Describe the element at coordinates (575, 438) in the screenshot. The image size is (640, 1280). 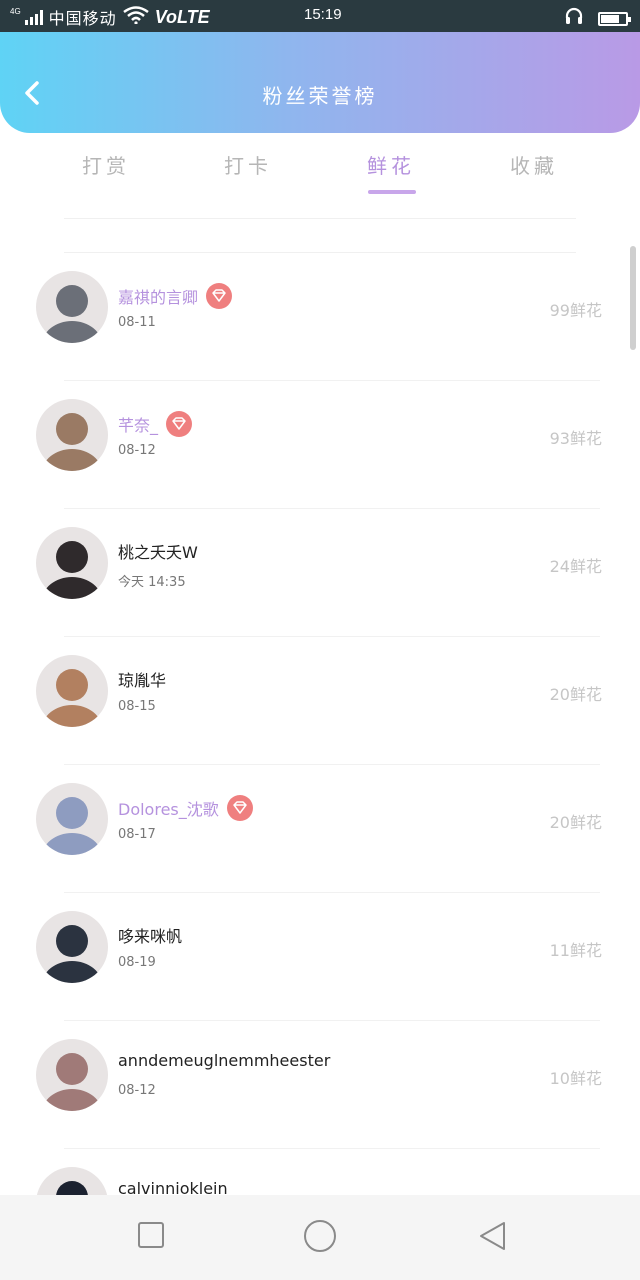
I see `flower-count: 93鲜花` at that location.